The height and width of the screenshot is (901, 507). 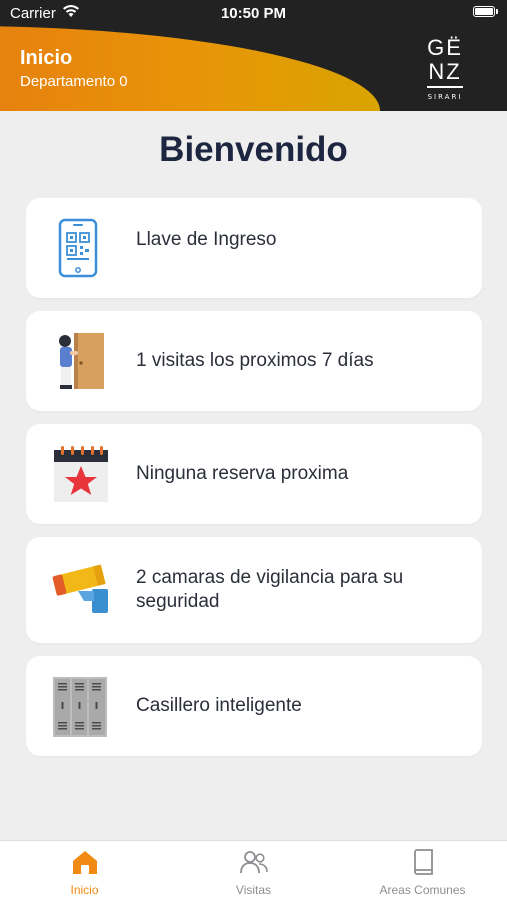 I want to click on app-header: Inicio Departamento 0 GË NZ SIRARI, so click(x=253, y=68).